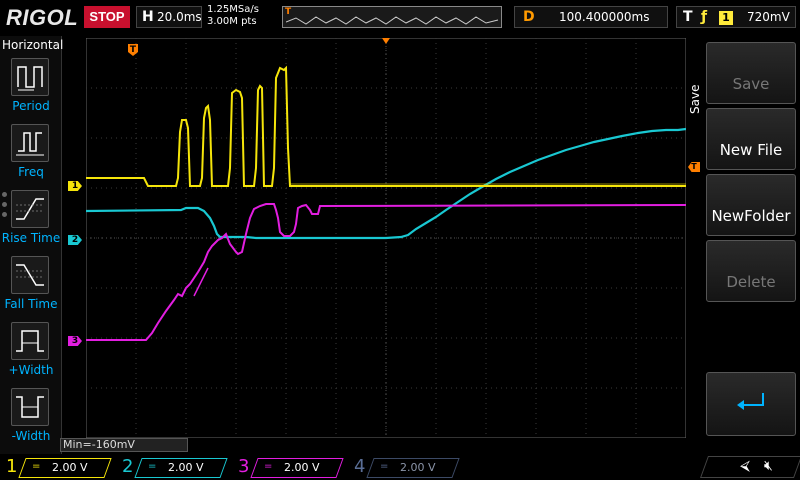  What do you see at coordinates (148, 17) in the screenshot?
I see `timebase-label: H` at bounding box center [148, 17].